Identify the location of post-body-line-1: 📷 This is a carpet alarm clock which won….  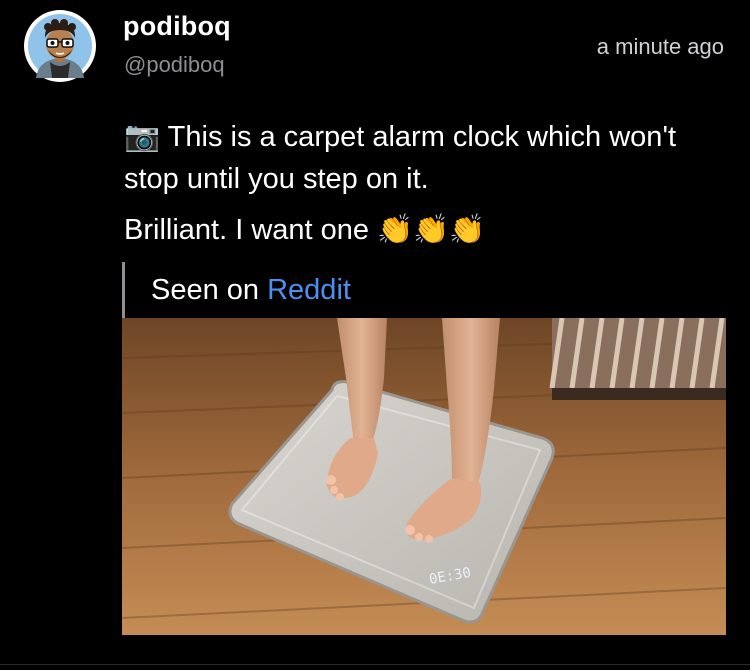
(424, 157).